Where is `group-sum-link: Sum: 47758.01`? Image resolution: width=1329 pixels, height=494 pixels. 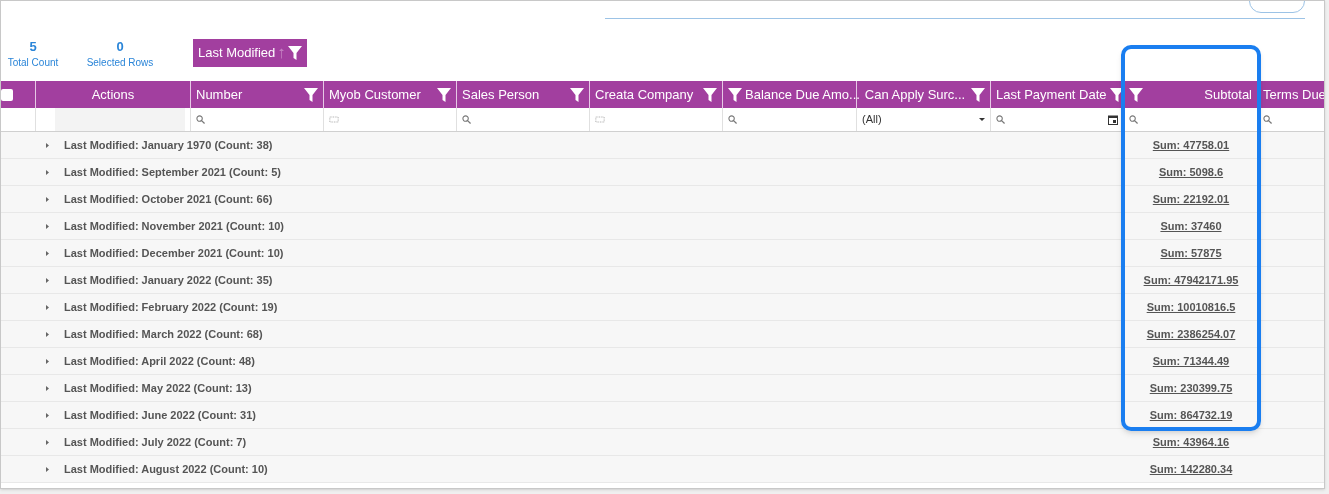
group-sum-link: Sum: 47758.01 is located at coordinates (1191, 145).